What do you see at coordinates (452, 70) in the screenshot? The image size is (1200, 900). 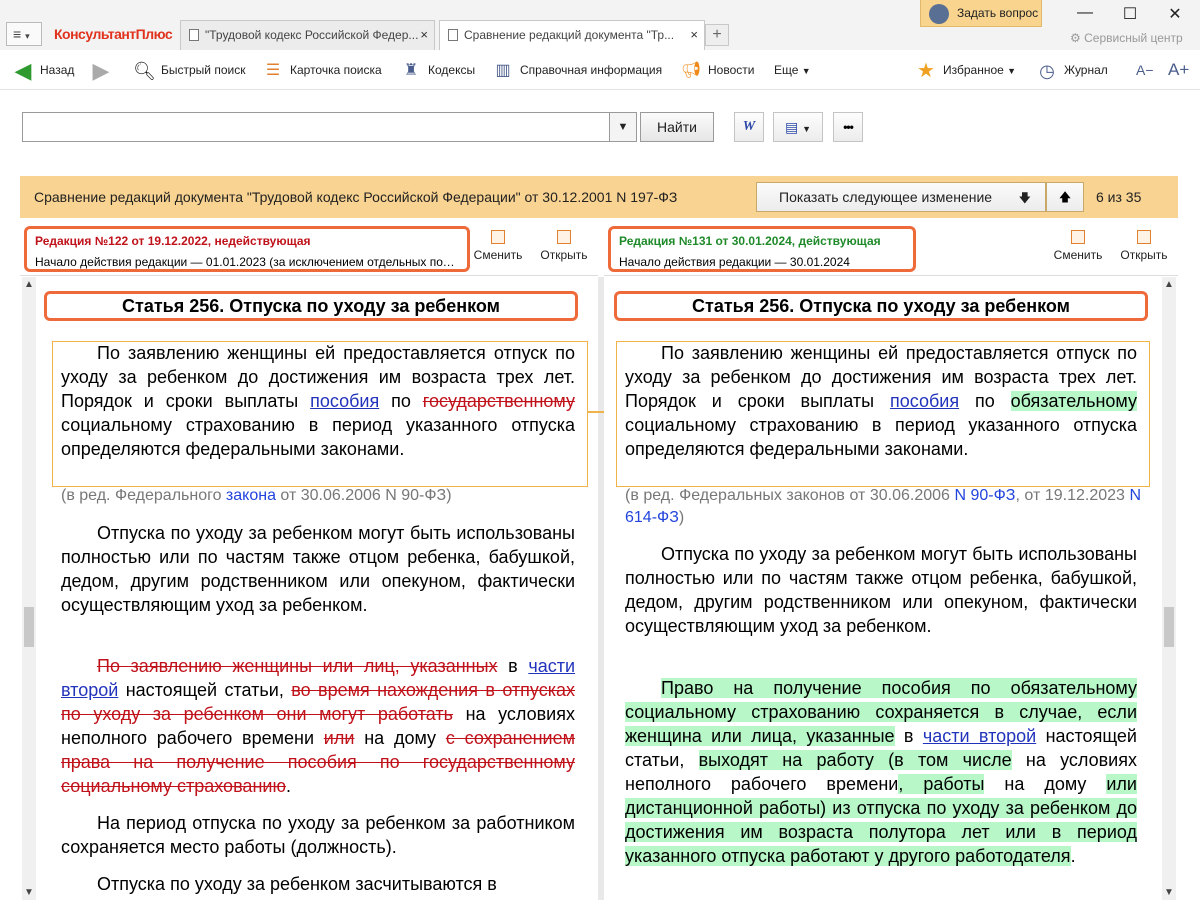 I see `codes-label: Кодексы` at bounding box center [452, 70].